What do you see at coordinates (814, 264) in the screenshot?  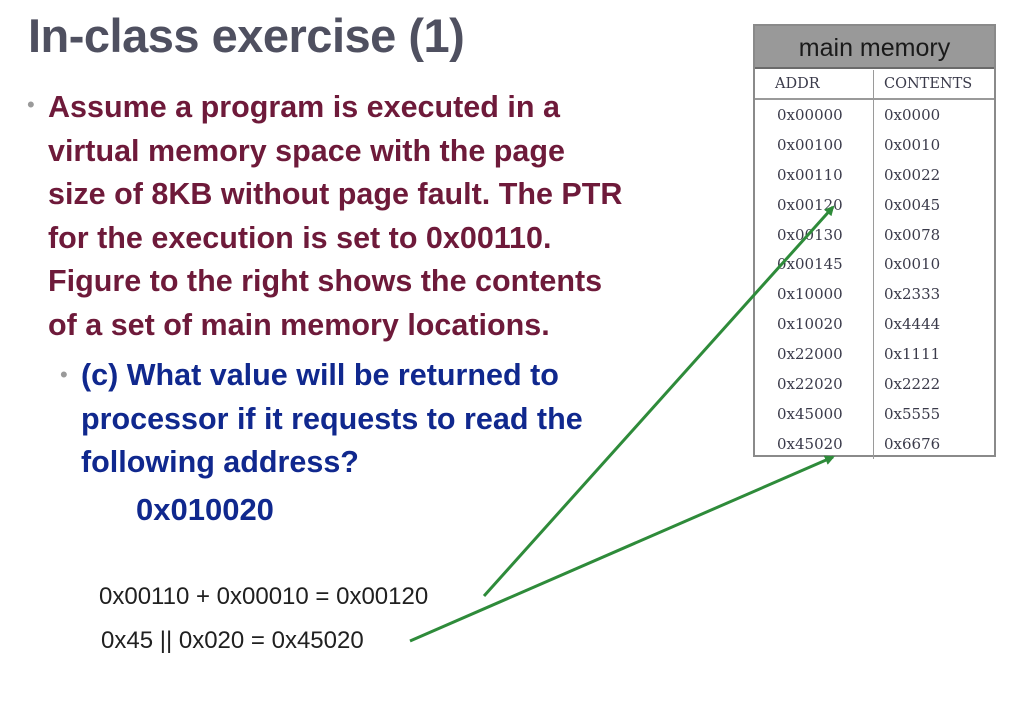 I see `addr-cell: 0x00145` at bounding box center [814, 264].